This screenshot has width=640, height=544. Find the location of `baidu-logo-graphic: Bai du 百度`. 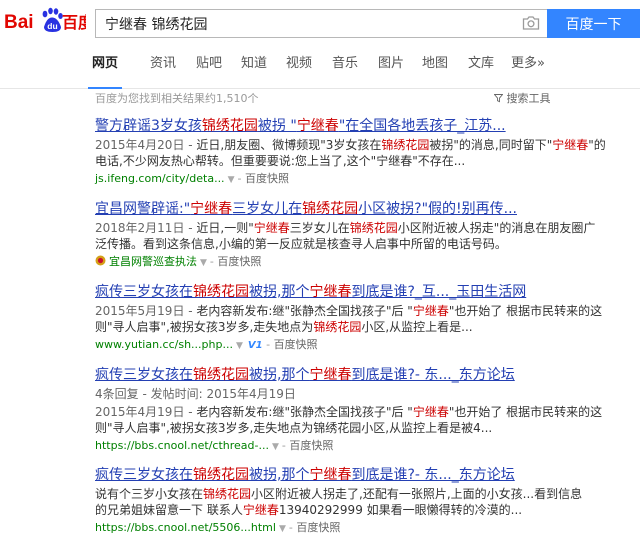

baidu-logo-graphic: Bai du 百度 is located at coordinates (49, 20).